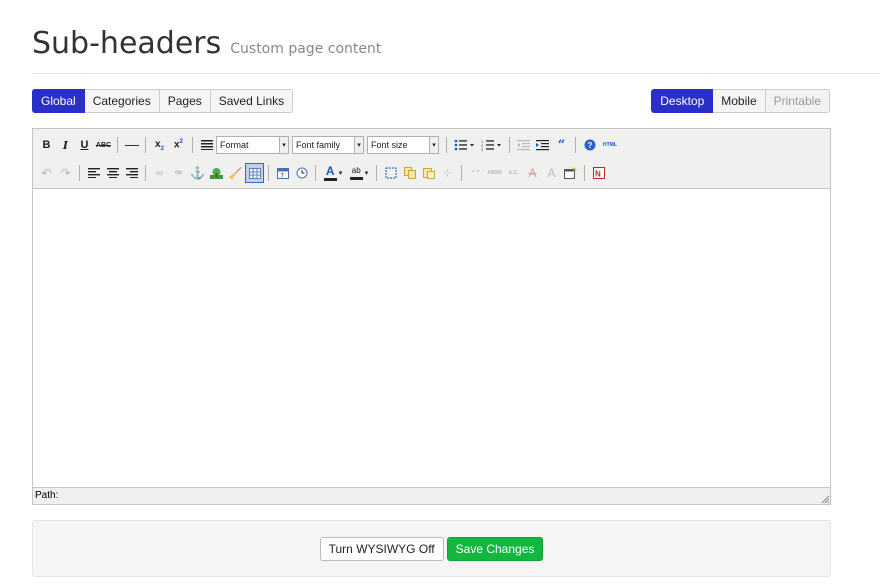 This screenshot has height=584, width=880. What do you see at coordinates (491, 145) in the screenshot?
I see `numbered-list-button: 123` at bounding box center [491, 145].